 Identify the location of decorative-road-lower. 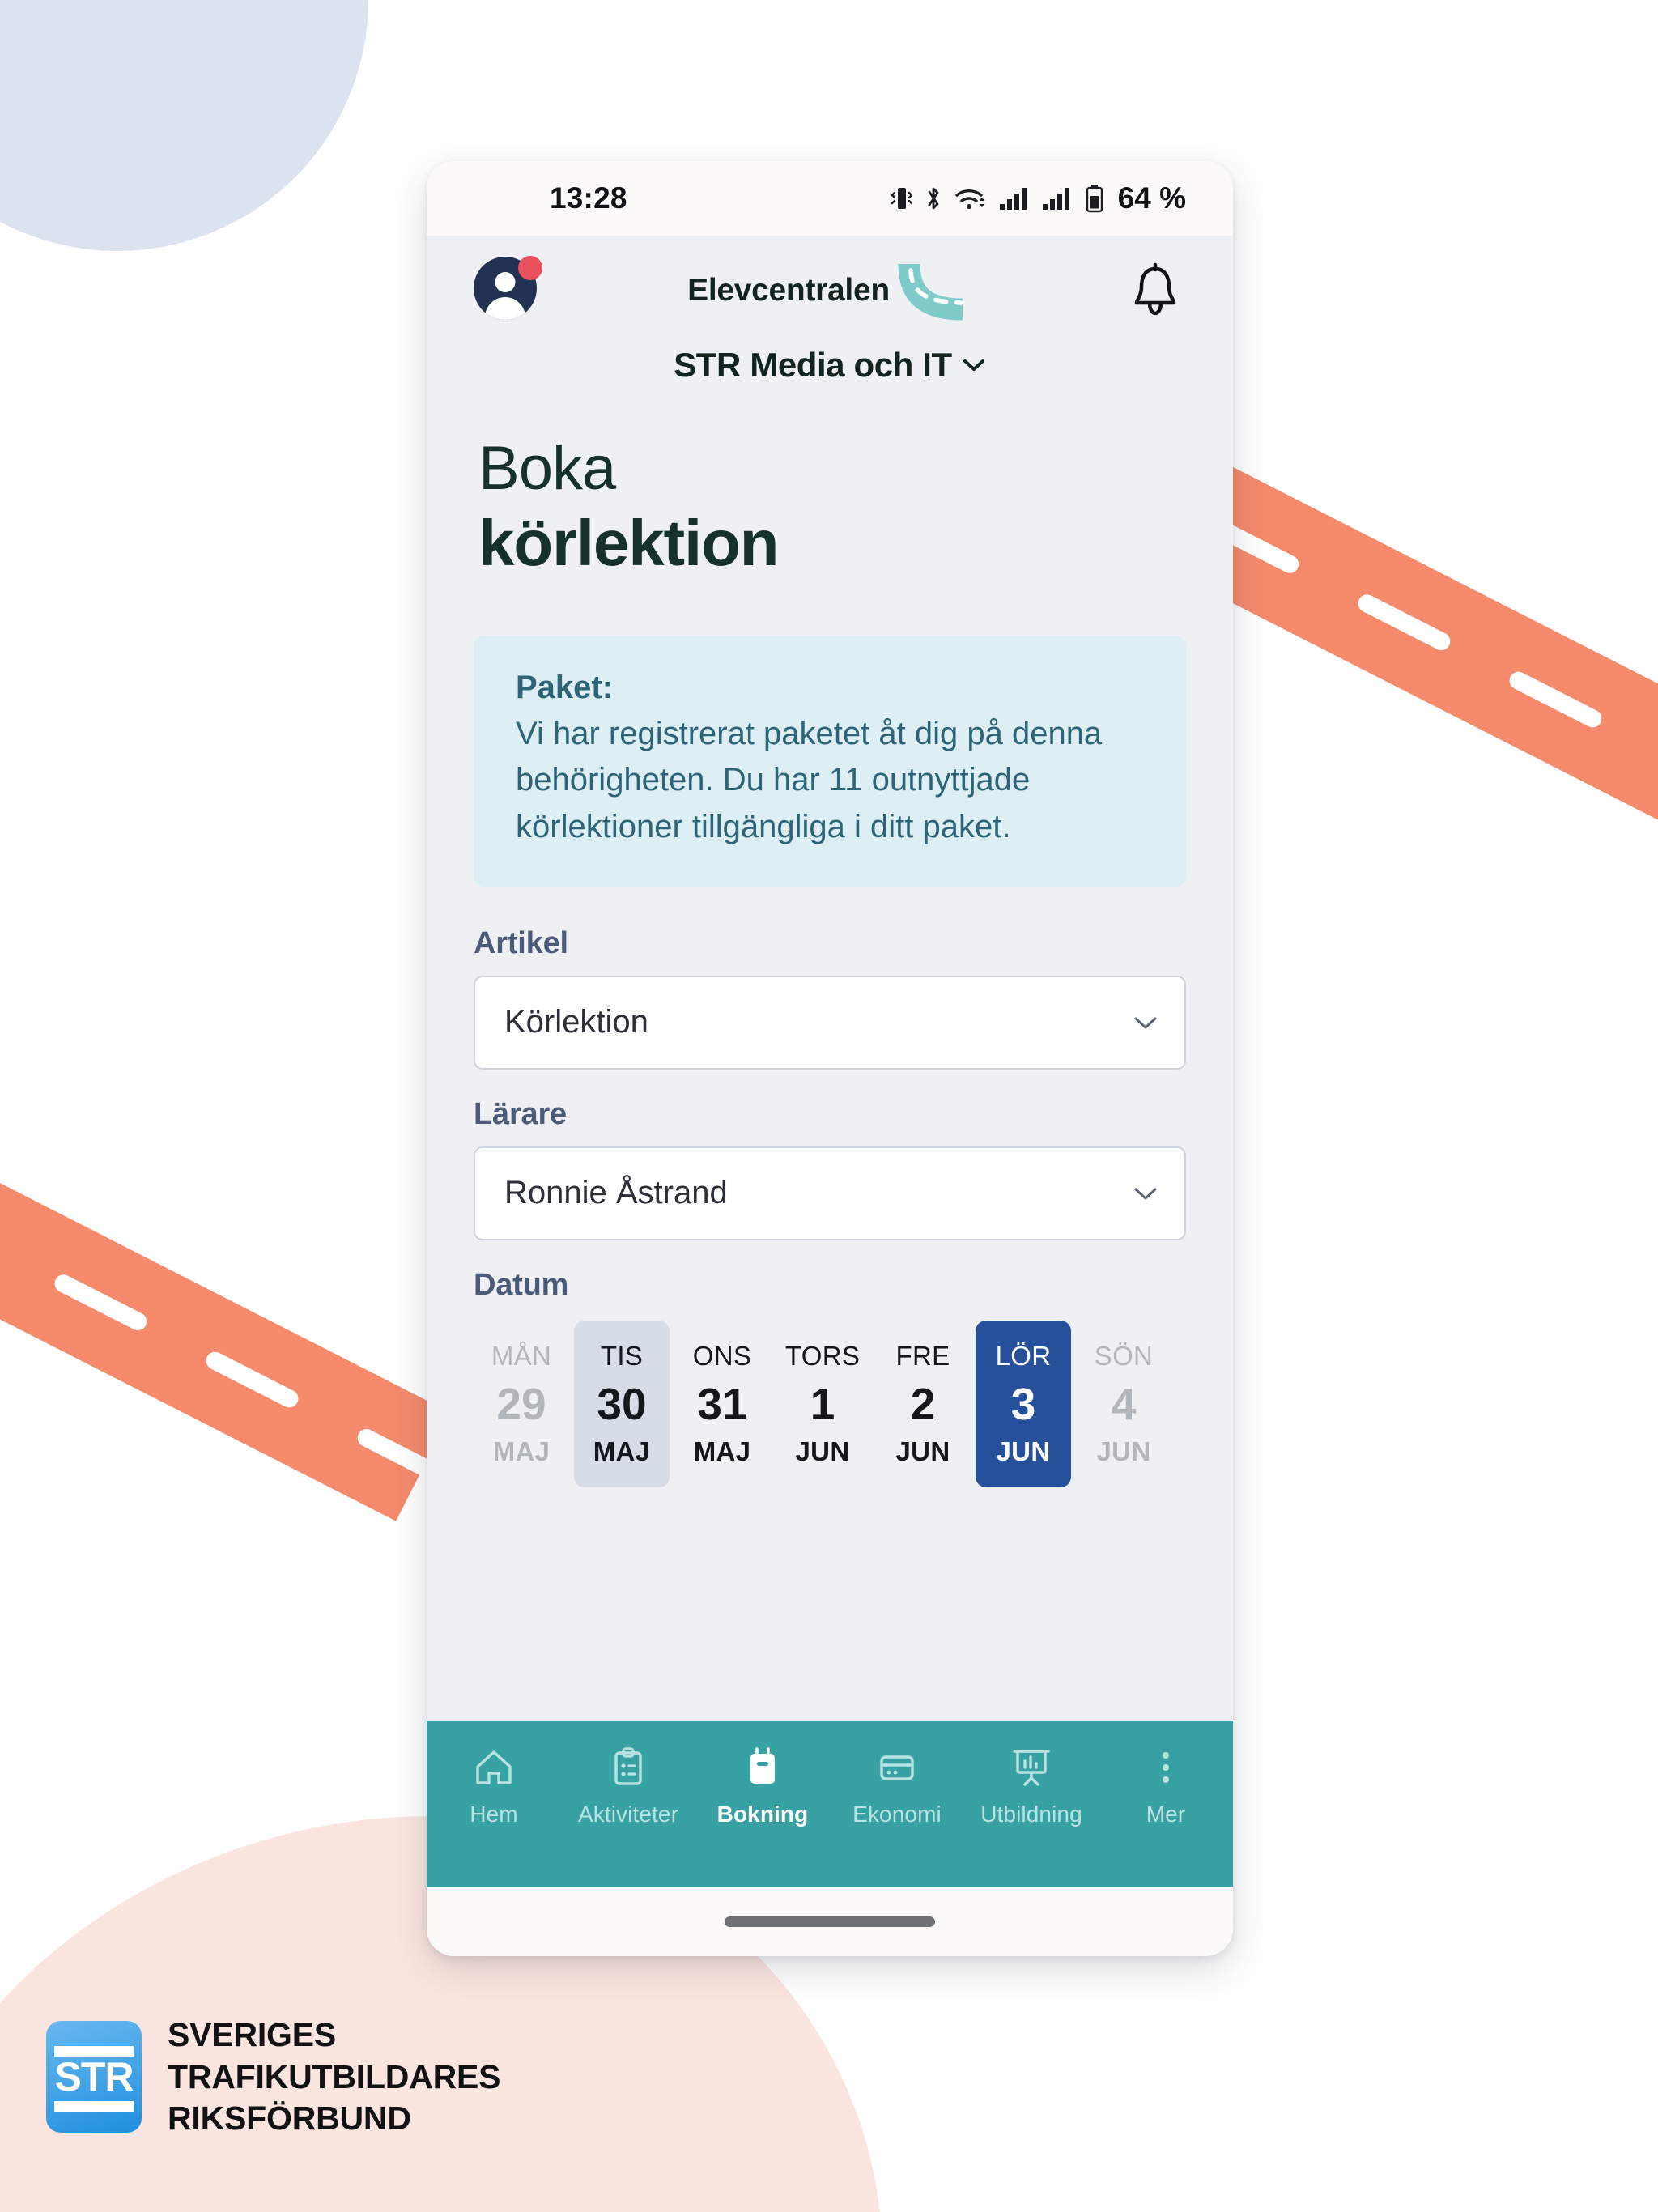
(226, 1328).